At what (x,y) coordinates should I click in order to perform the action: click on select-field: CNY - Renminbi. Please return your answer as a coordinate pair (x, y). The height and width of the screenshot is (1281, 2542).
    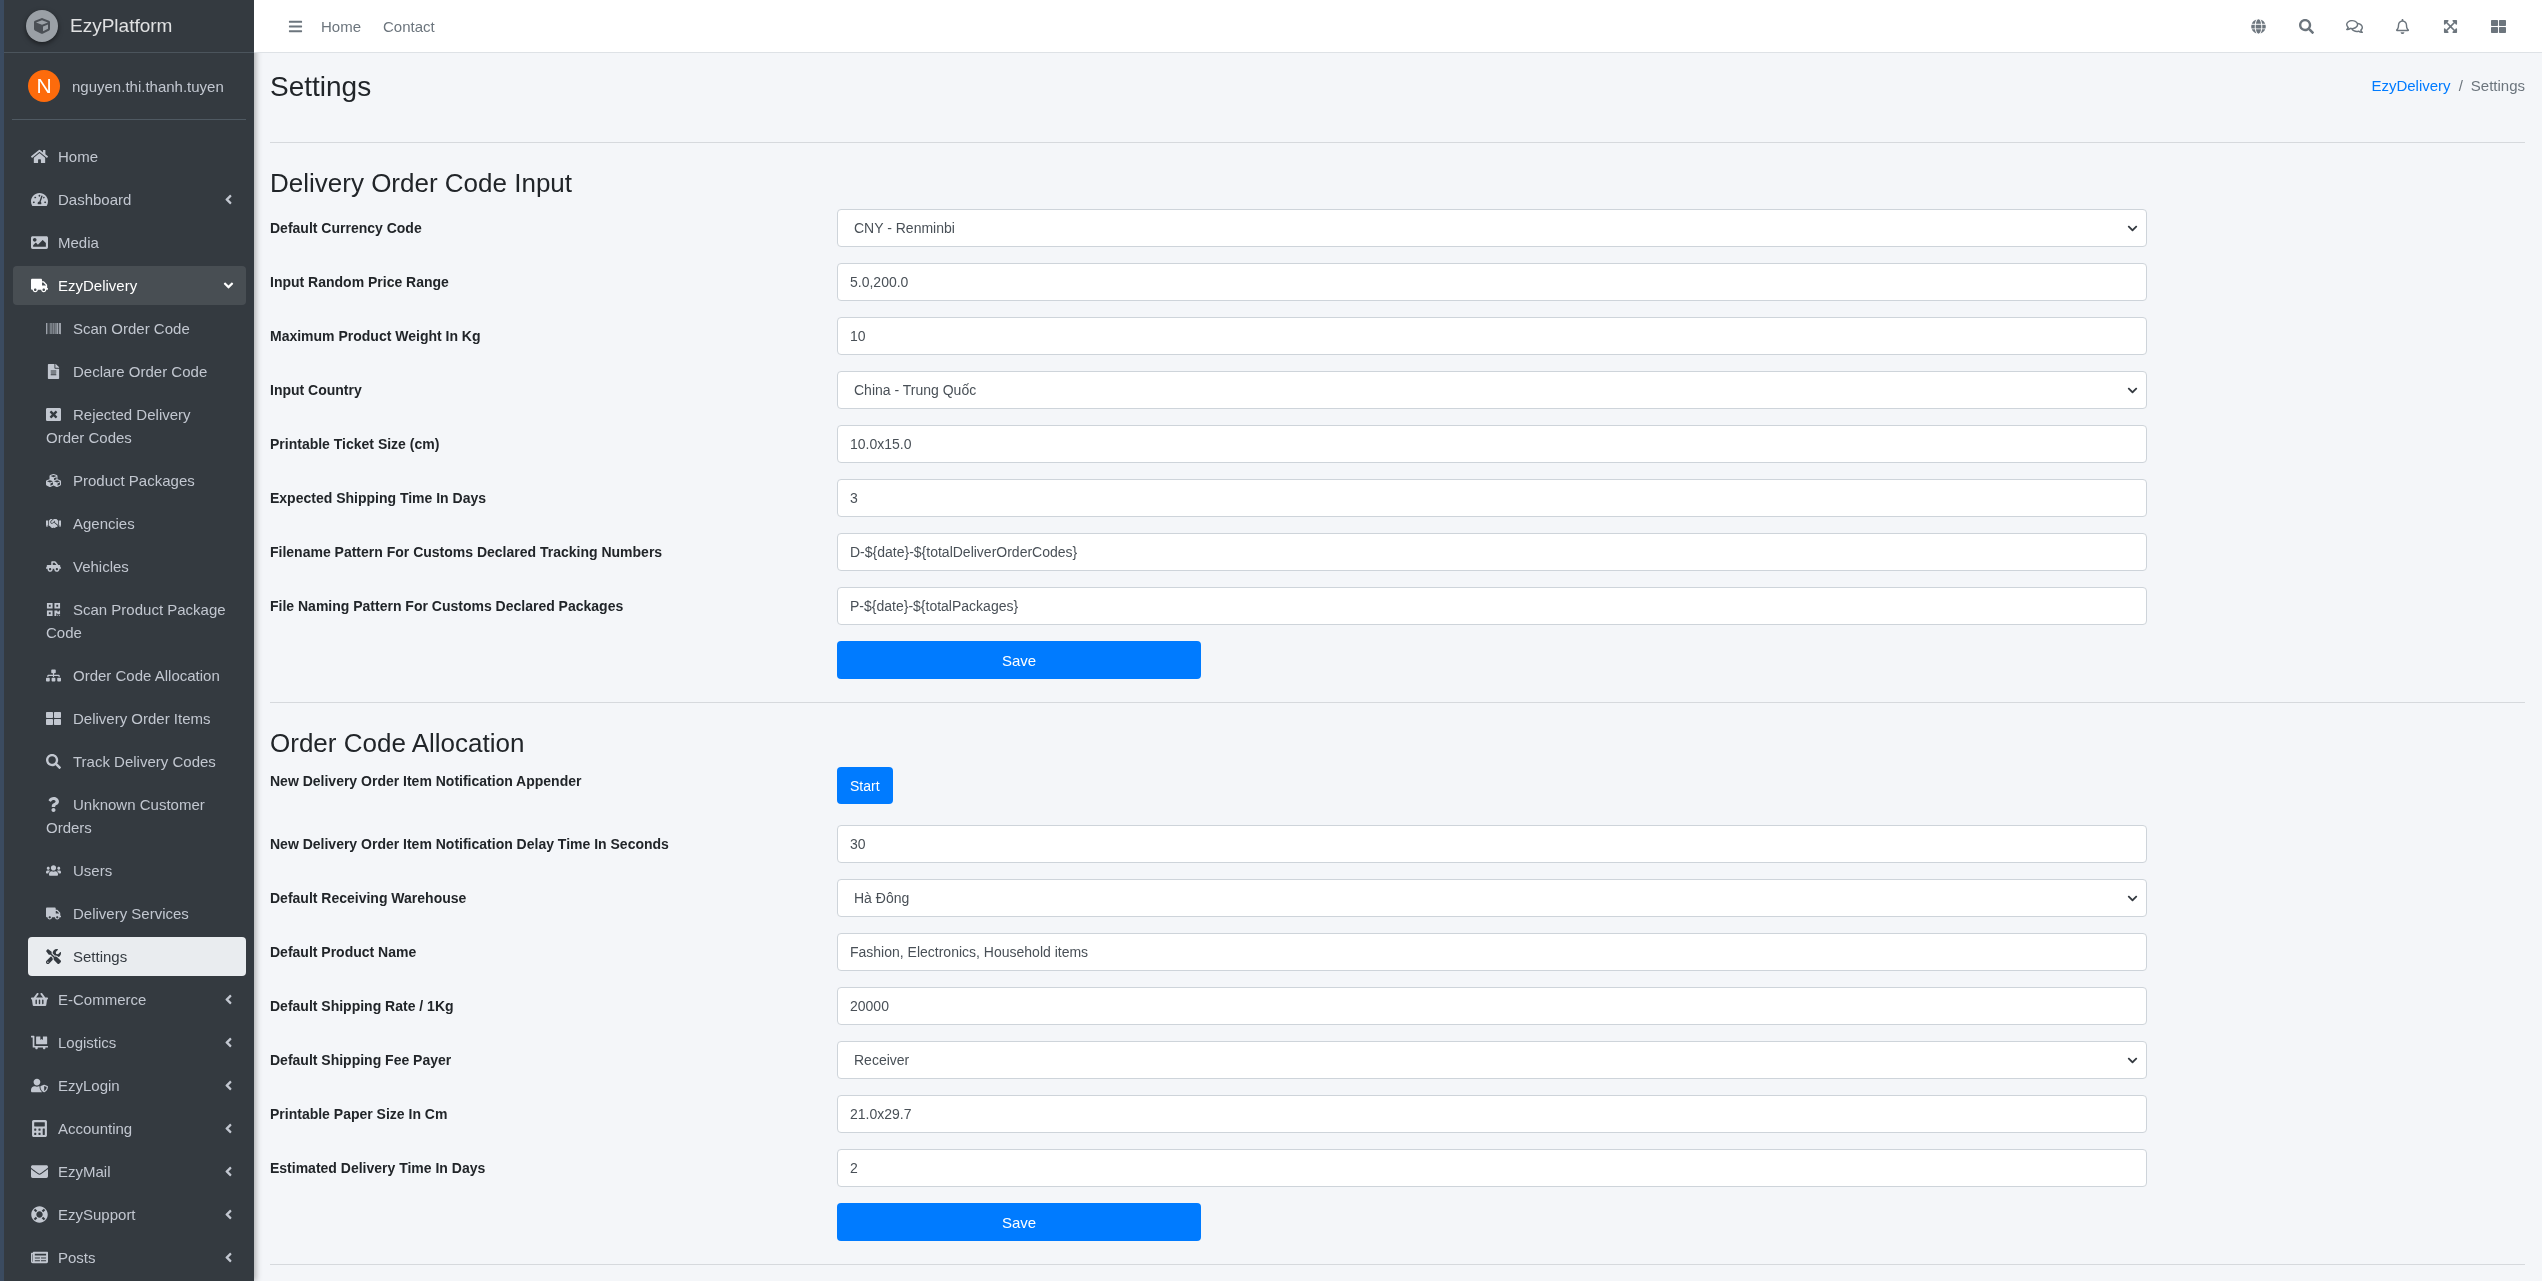
    Looking at the image, I should click on (1492, 228).